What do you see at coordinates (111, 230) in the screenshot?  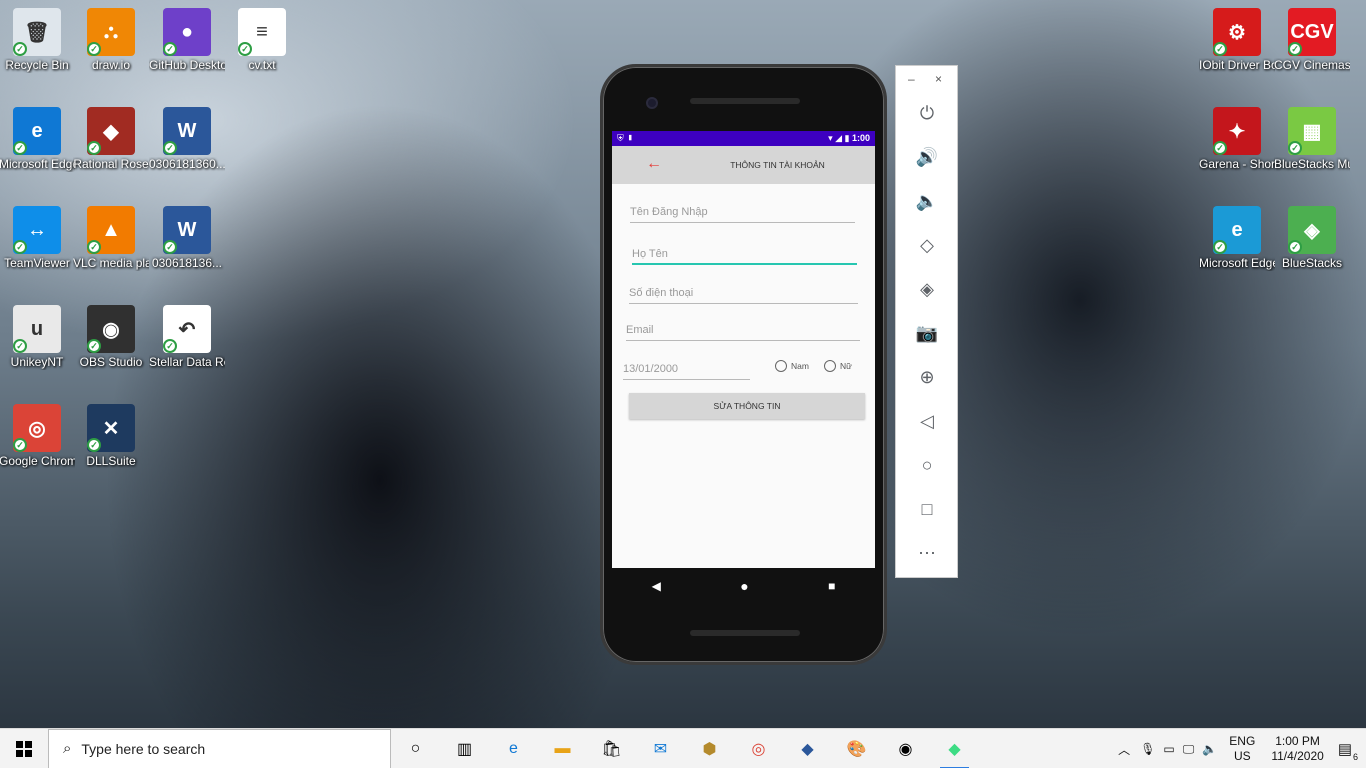 I see `desktop-icon-image: ▲ ✓` at bounding box center [111, 230].